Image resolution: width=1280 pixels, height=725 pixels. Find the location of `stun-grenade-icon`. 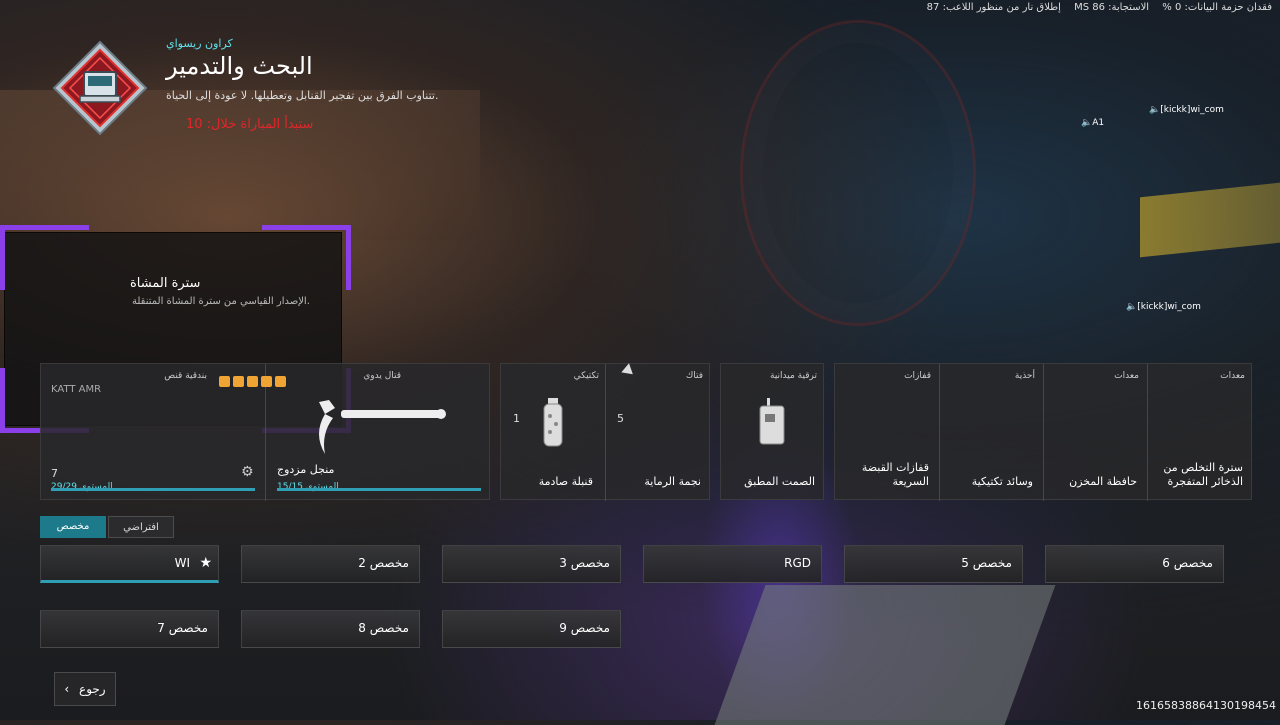

stun-grenade-icon is located at coordinates (553, 422).